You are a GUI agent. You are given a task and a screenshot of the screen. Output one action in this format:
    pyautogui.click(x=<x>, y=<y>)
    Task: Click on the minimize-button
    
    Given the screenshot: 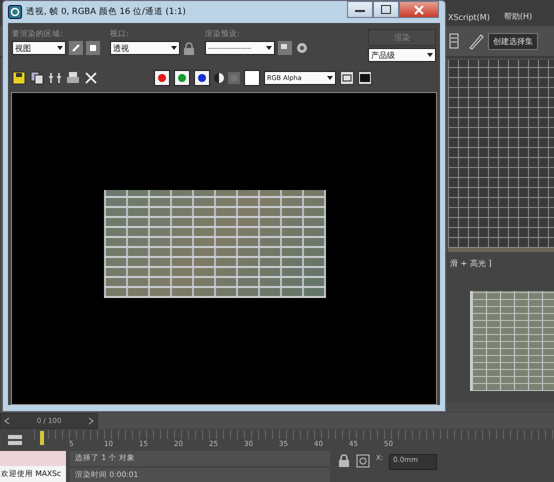 What is the action you would take?
    pyautogui.click(x=360, y=9)
    